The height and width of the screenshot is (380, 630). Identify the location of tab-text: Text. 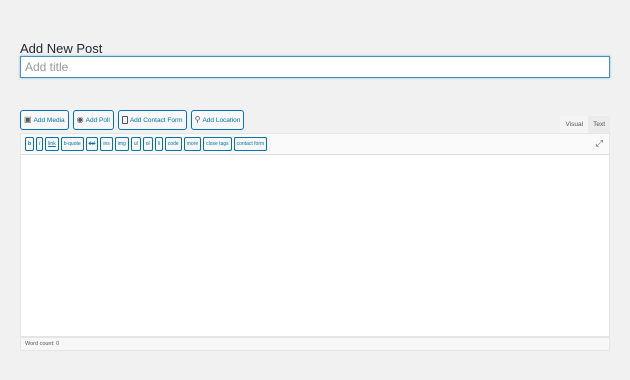
(599, 124).